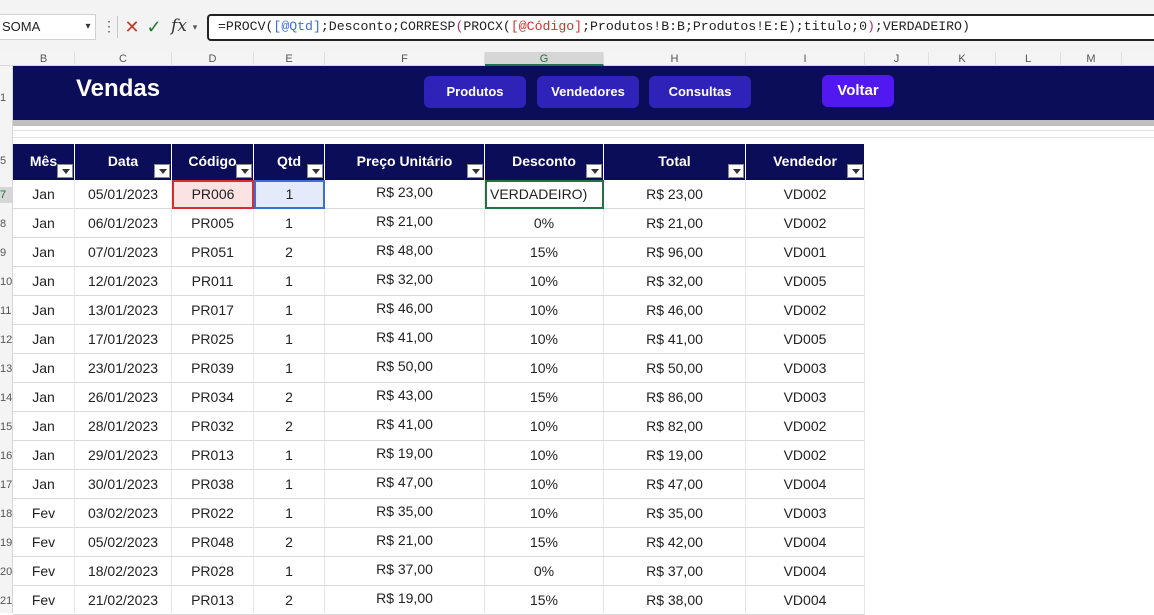 Image resolution: width=1154 pixels, height=615 pixels. What do you see at coordinates (195, 27) in the screenshot?
I see `formula-bar-expand-icon: ▾` at bounding box center [195, 27].